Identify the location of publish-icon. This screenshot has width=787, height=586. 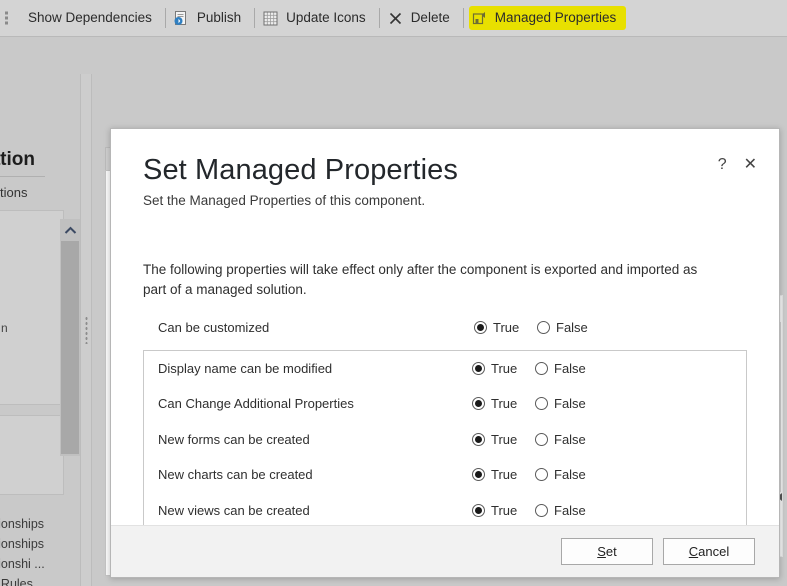
(180, 17).